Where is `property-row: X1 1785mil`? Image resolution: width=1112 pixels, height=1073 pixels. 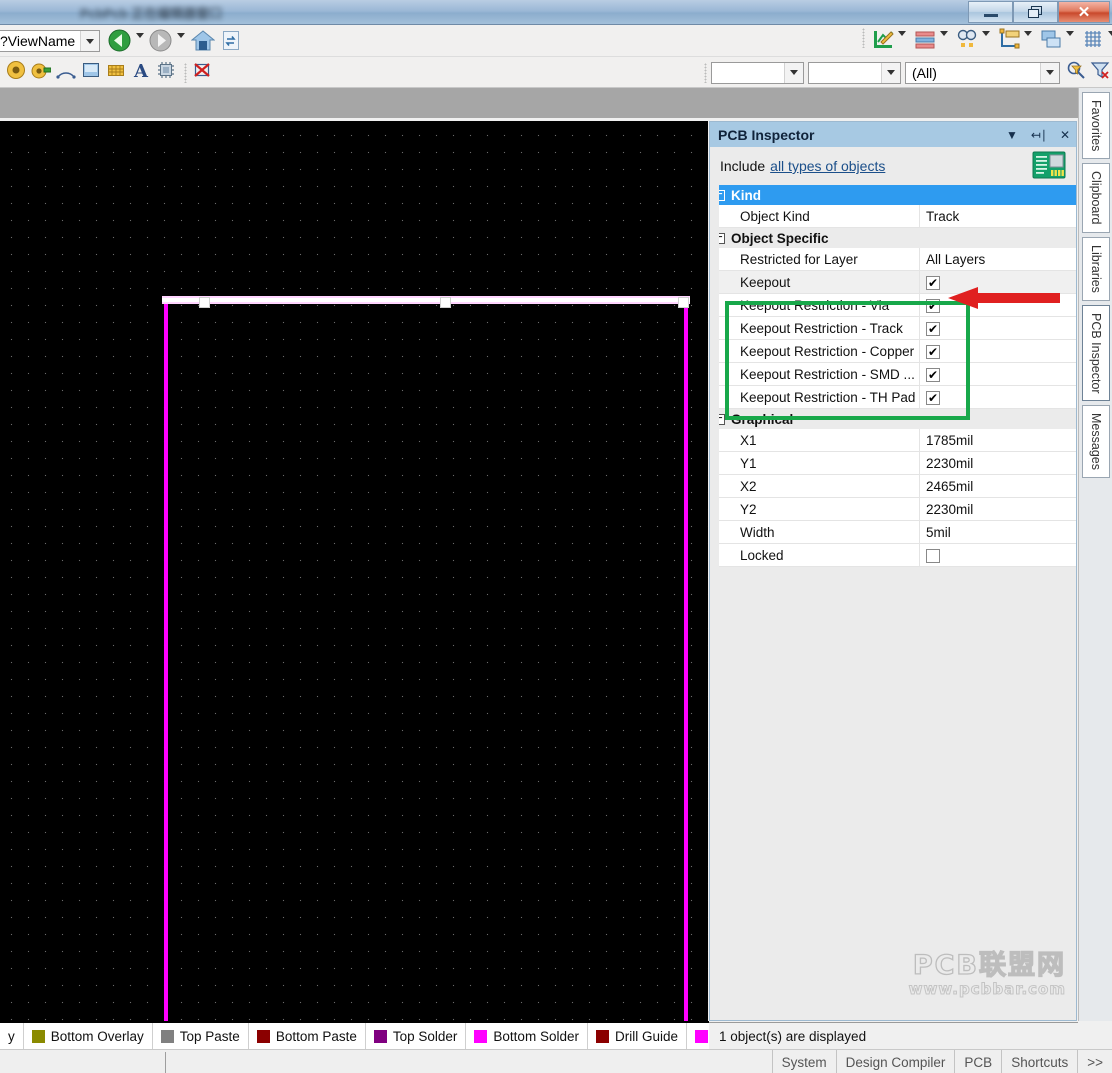 property-row: X1 1785mil is located at coordinates (893, 440).